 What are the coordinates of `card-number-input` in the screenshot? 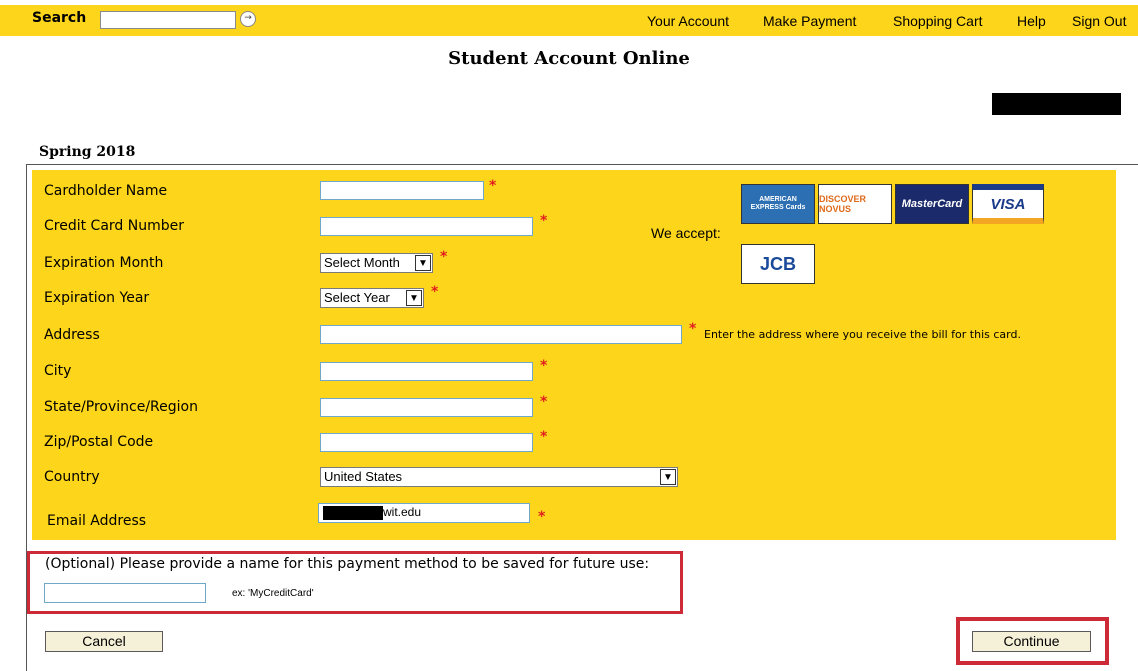 It's located at (426, 226).